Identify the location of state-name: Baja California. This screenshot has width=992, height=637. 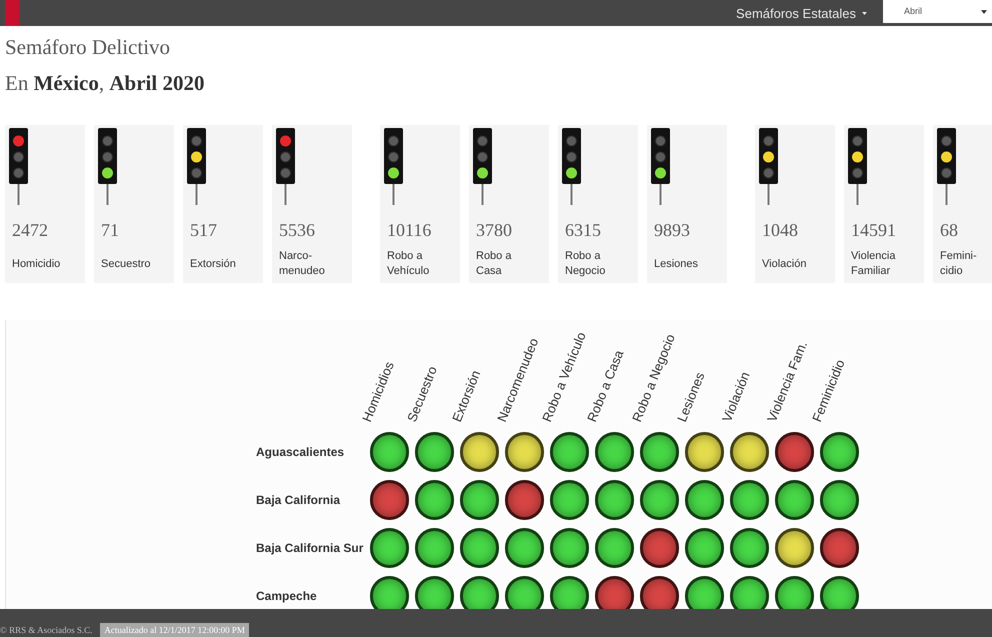
(298, 500).